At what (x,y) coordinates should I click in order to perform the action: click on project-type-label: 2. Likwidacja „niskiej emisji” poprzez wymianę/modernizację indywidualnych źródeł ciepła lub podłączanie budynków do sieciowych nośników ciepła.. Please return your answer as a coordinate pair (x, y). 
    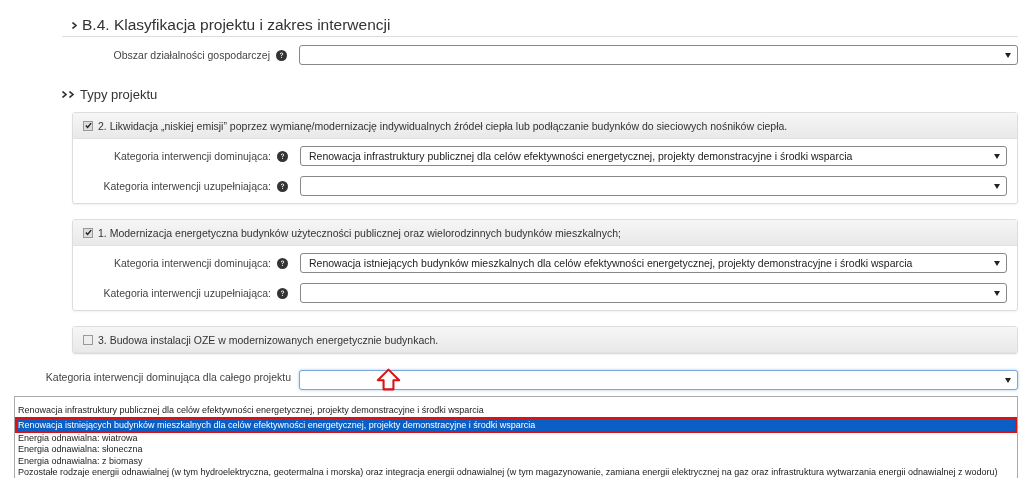
    Looking at the image, I should click on (443, 125).